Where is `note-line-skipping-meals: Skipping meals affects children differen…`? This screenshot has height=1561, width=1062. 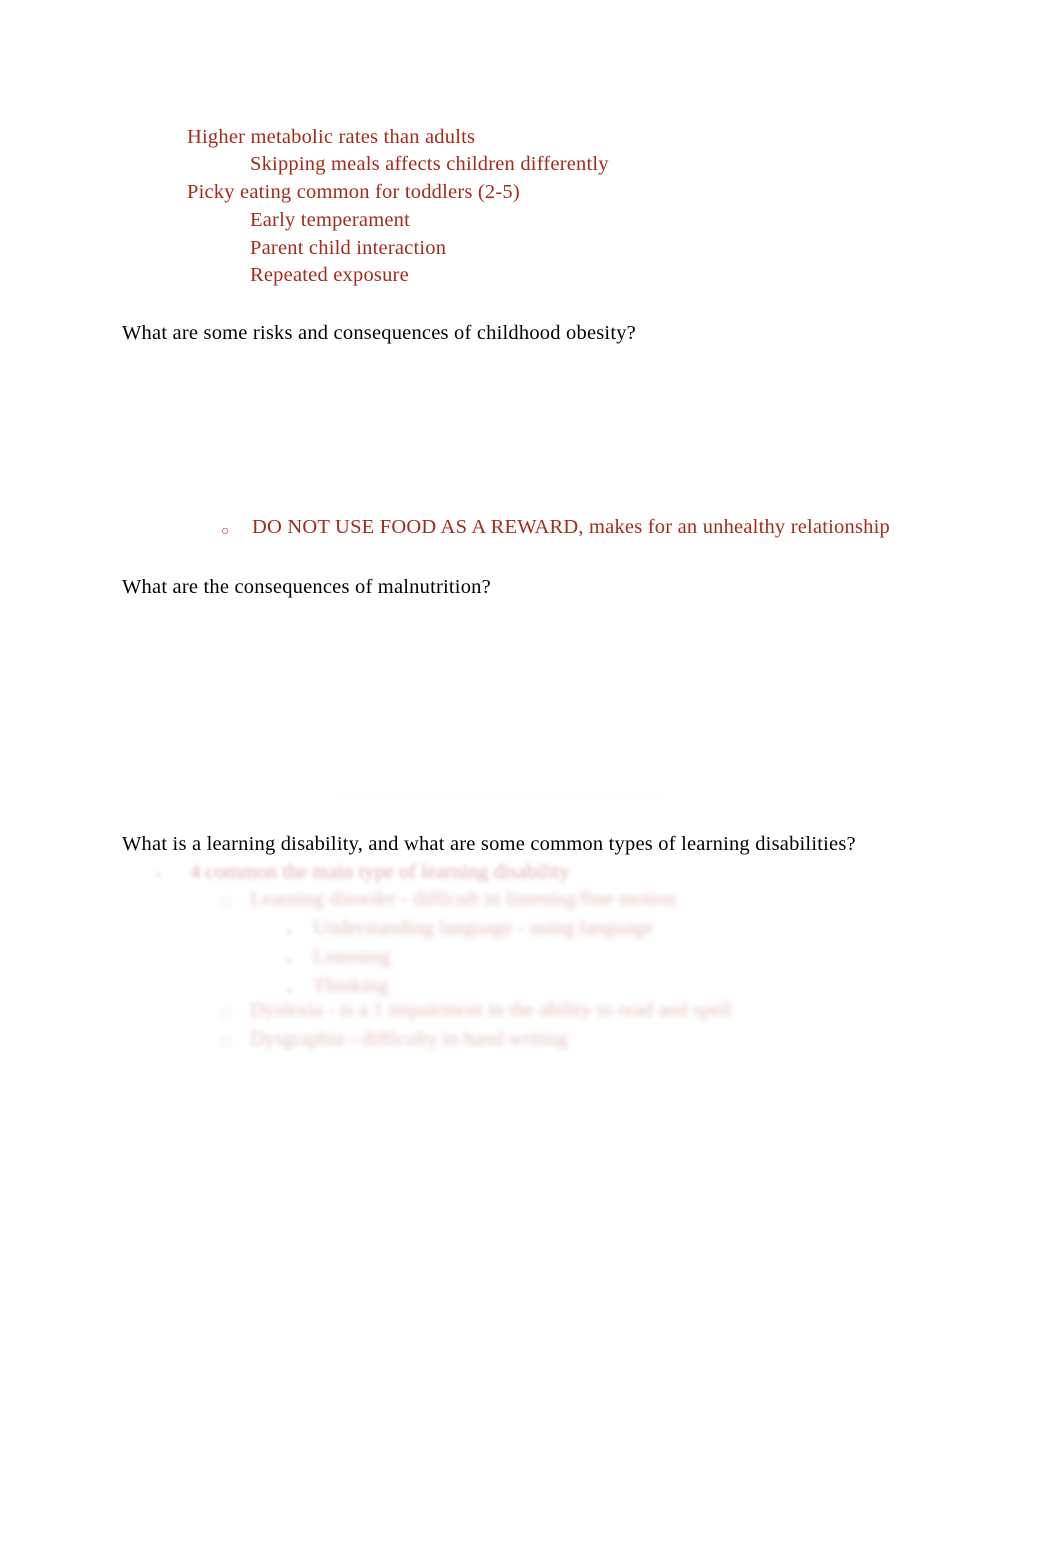 note-line-skipping-meals: Skipping meals affects children differen… is located at coordinates (429, 164).